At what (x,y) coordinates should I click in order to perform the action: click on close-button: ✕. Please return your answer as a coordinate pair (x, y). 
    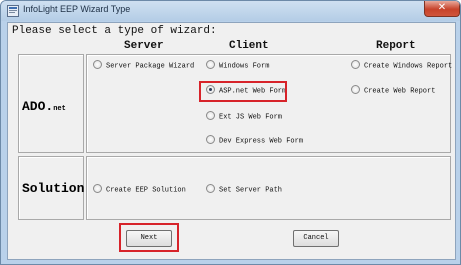
    Looking at the image, I should click on (442, 9).